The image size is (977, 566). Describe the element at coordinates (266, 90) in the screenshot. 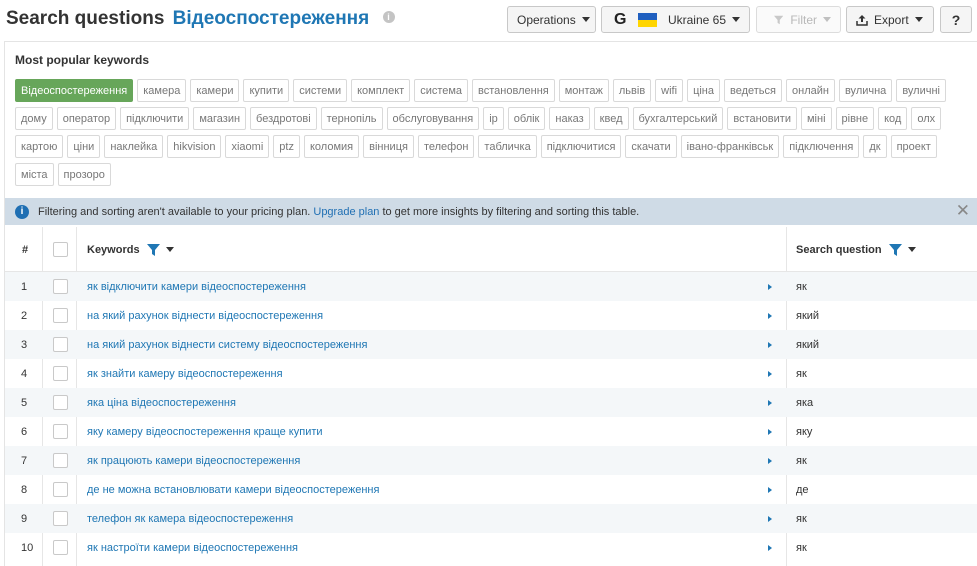

I see `keyword-tag: купити` at that location.